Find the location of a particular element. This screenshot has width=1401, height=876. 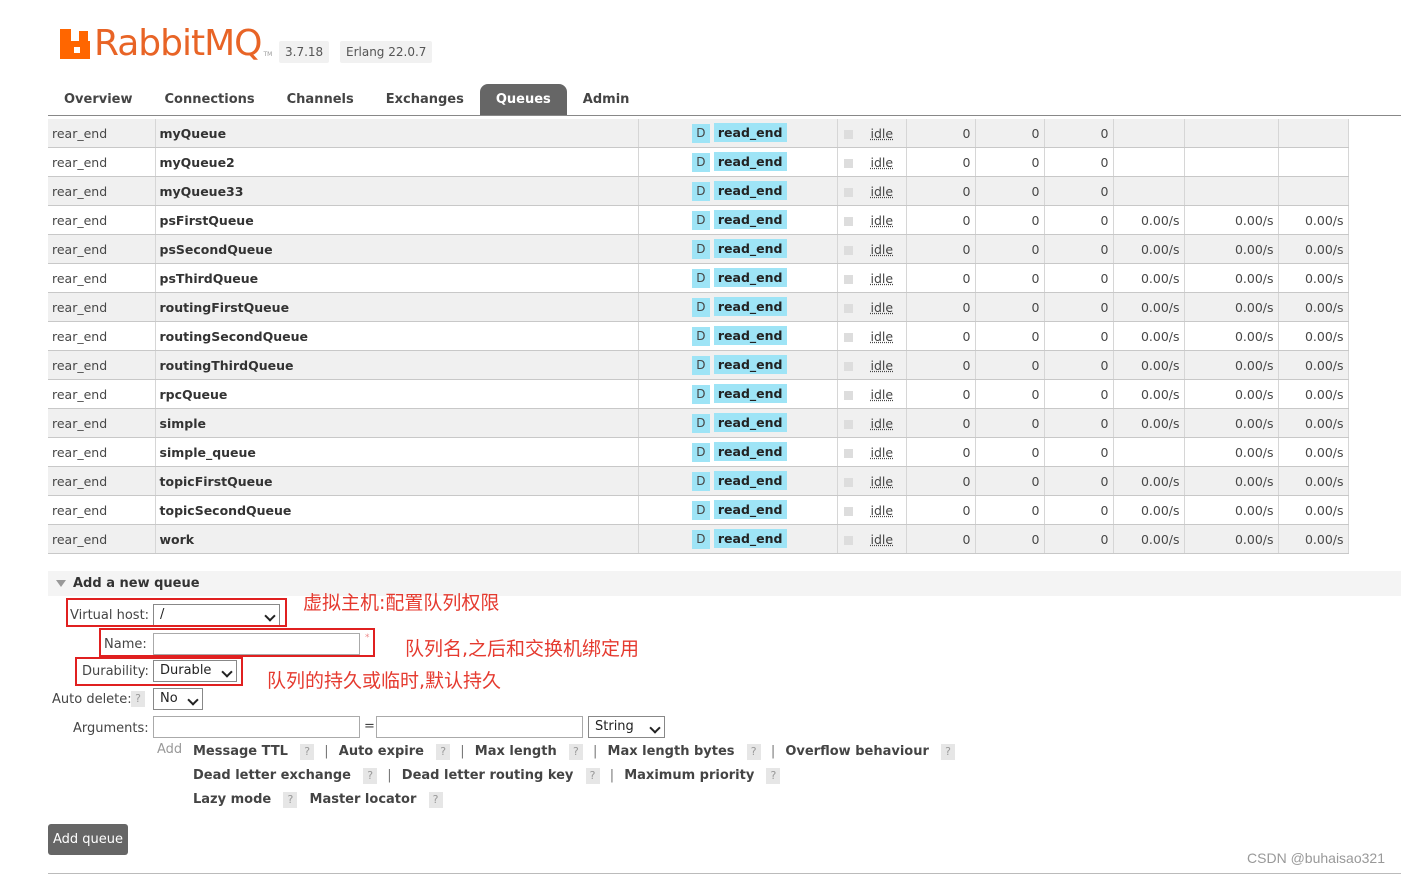

tab-connections: Connections is located at coordinates (210, 99).